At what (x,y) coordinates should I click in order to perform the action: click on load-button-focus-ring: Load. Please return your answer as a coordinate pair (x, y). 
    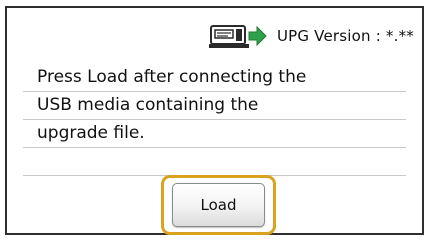
    Looking at the image, I should click on (218, 205).